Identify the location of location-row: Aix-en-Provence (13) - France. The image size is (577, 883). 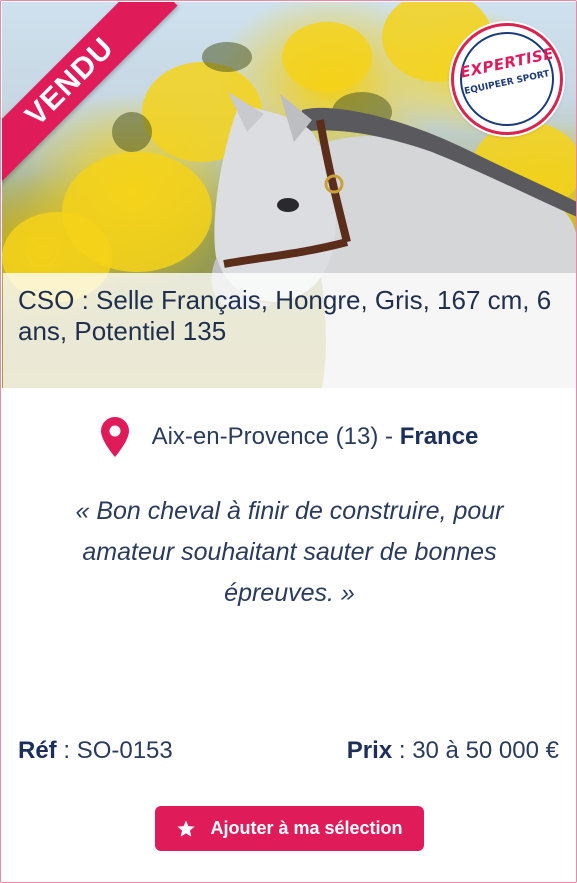
(288, 437).